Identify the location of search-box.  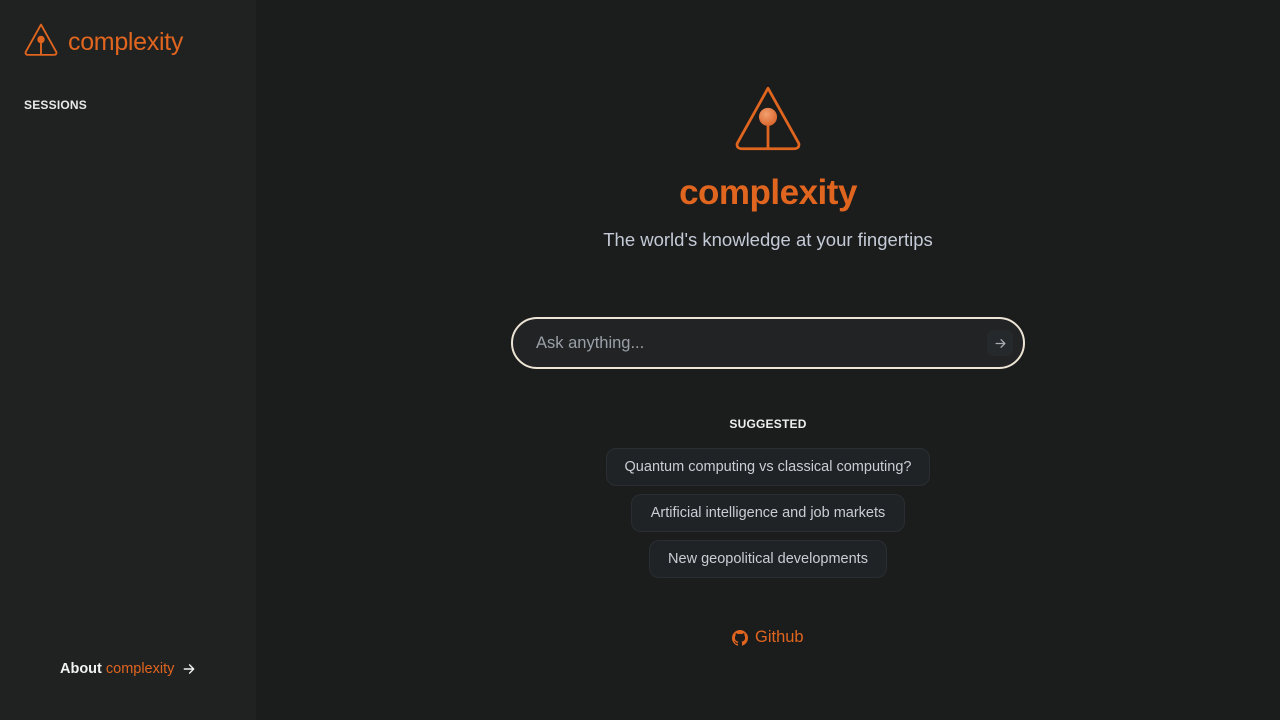
(768, 343).